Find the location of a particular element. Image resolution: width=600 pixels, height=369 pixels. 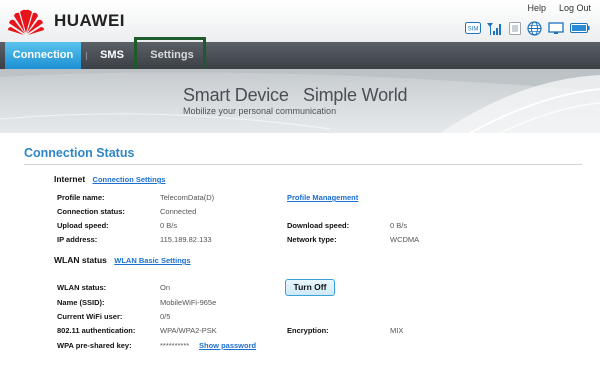

connection-settings-link: Connection Settings is located at coordinates (129, 179).